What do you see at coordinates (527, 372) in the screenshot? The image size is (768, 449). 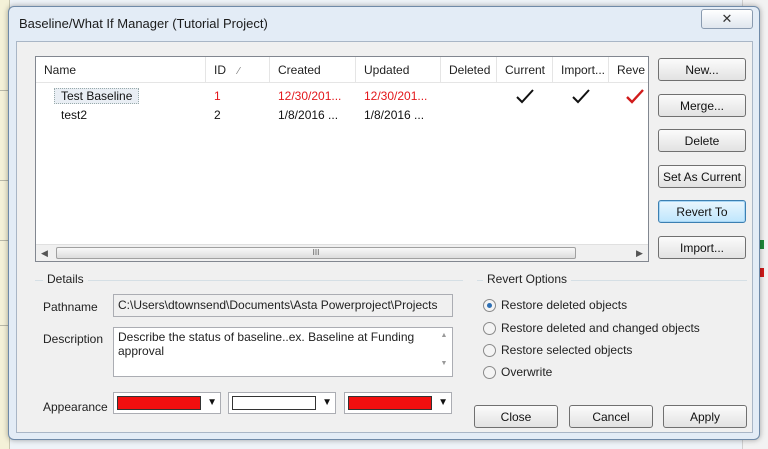 I see `radio-label: Overwrite` at bounding box center [527, 372].